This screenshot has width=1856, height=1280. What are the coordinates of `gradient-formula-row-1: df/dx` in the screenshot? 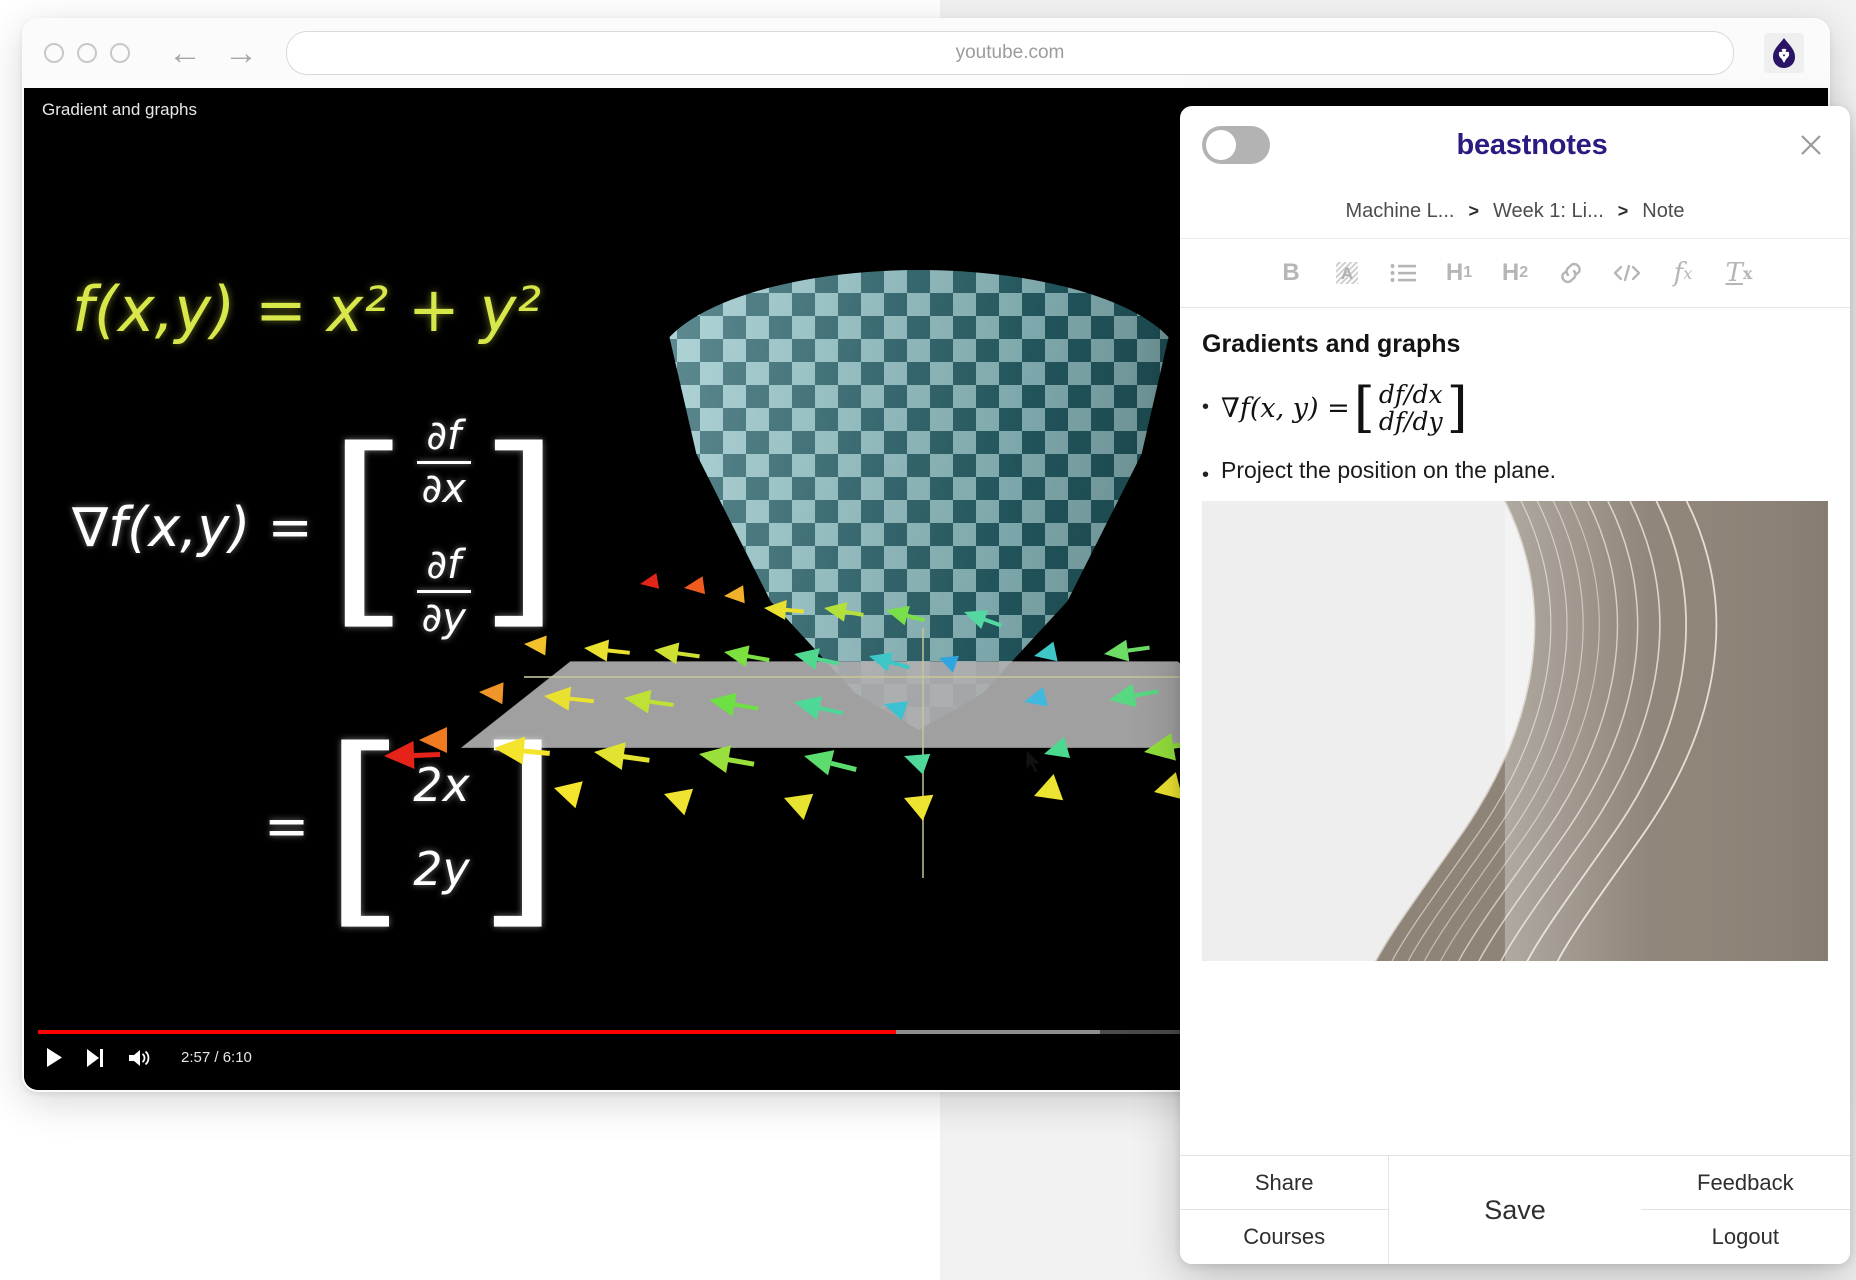 It's located at (1410, 394).